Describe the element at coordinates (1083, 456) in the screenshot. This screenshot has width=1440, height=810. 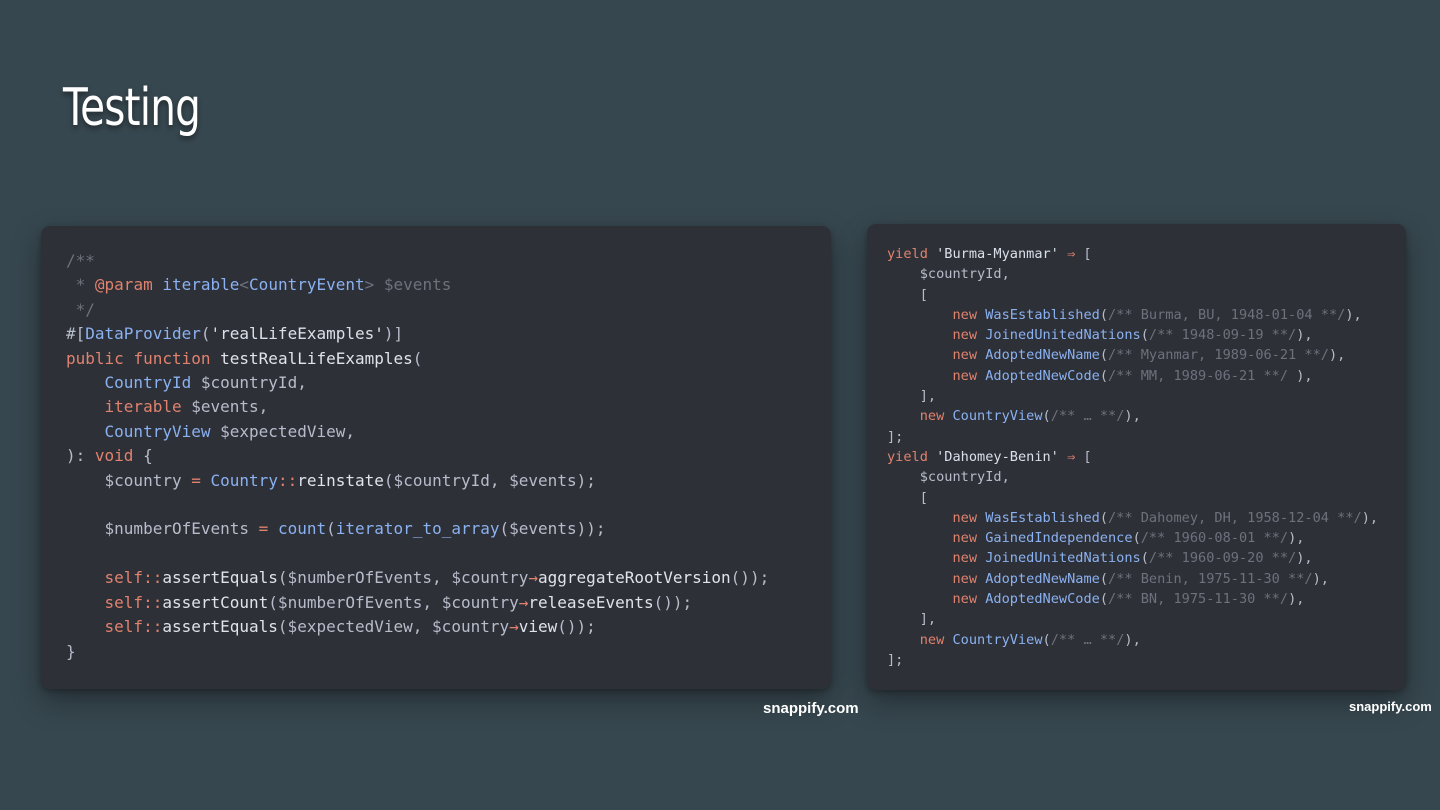
I see `code-token: [` at that location.